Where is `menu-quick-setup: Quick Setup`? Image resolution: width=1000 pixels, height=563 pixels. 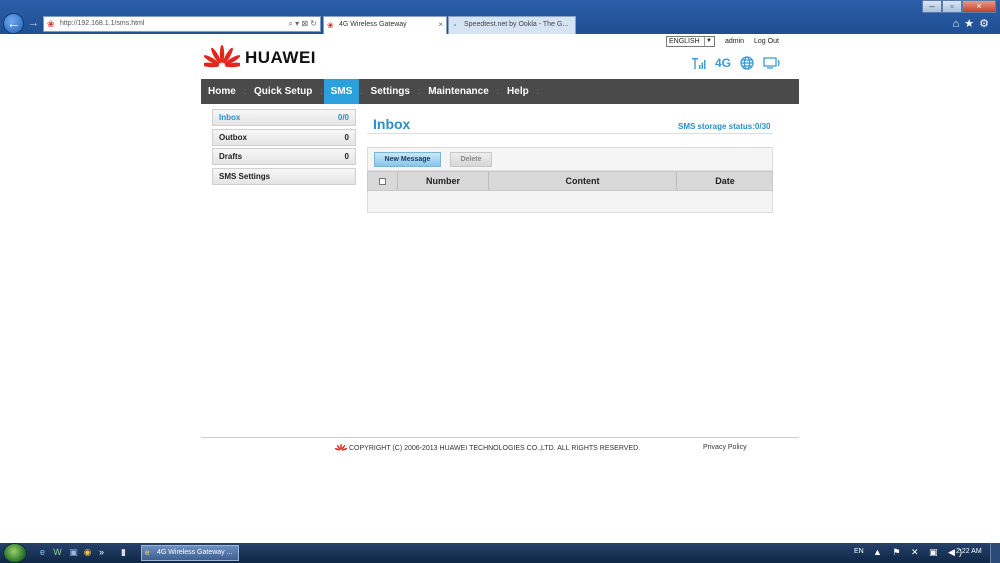
menu-quick-setup: Quick Setup is located at coordinates (283, 91).